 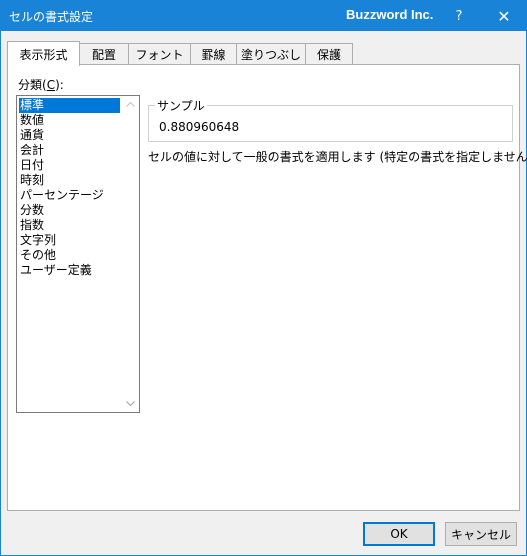 I want to click on list-item: 会計, so click(x=69, y=150).